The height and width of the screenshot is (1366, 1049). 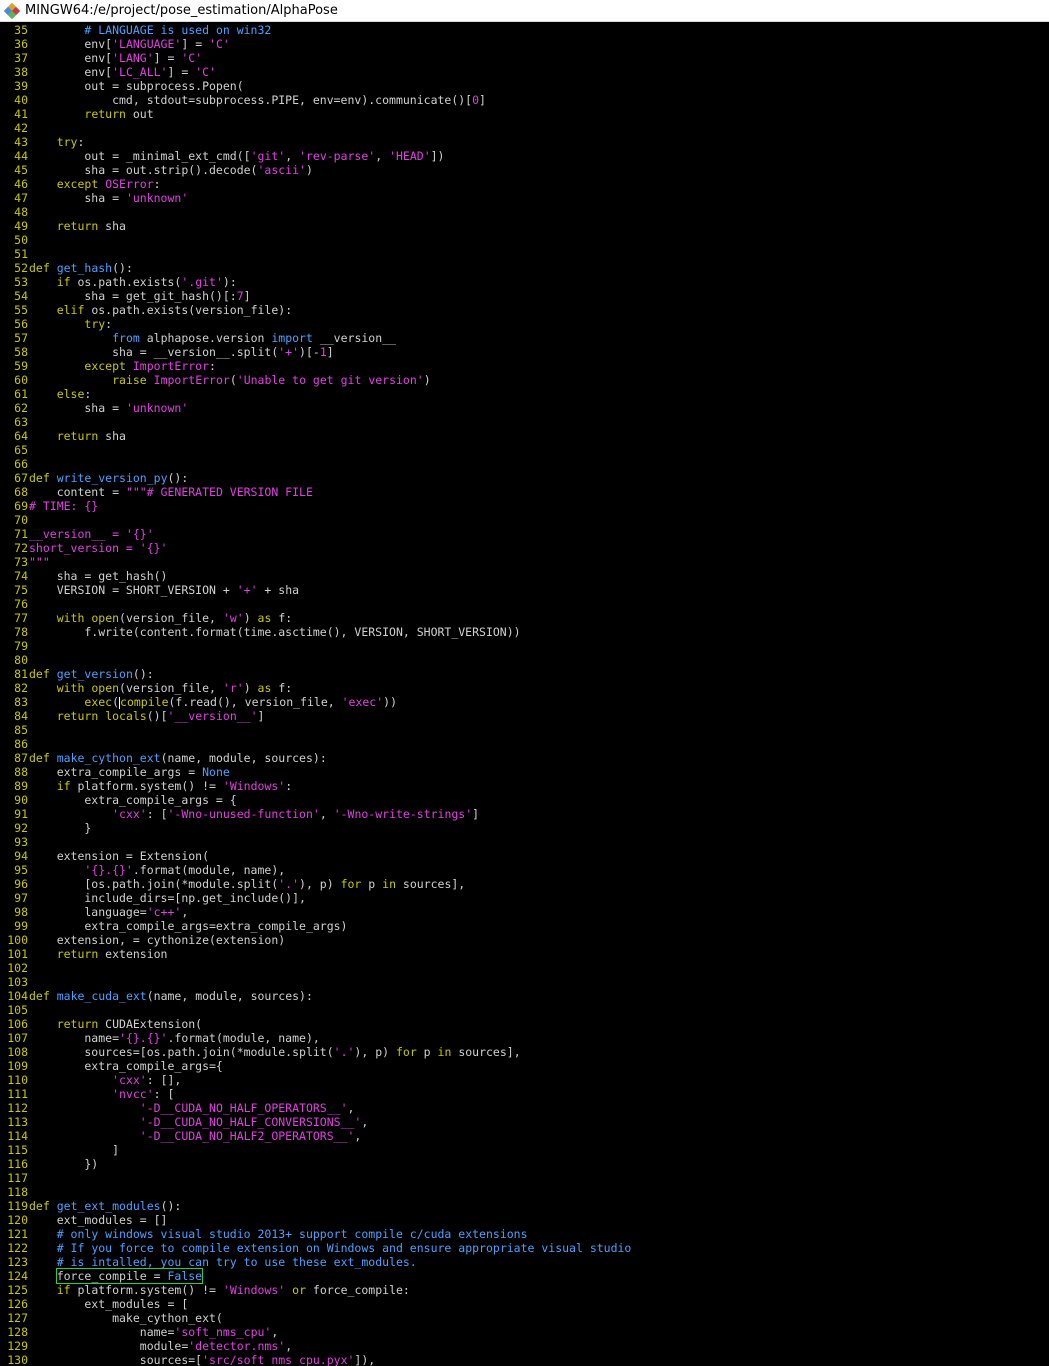 What do you see at coordinates (90, 114) in the screenshot?
I see `code-text: return out` at bounding box center [90, 114].